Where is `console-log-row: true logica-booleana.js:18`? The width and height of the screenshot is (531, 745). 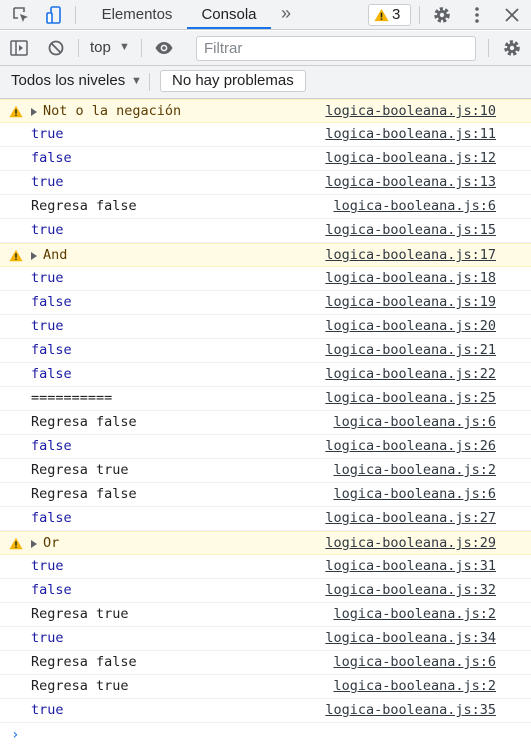 console-log-row: true logica-booleana.js:18 is located at coordinates (265, 279).